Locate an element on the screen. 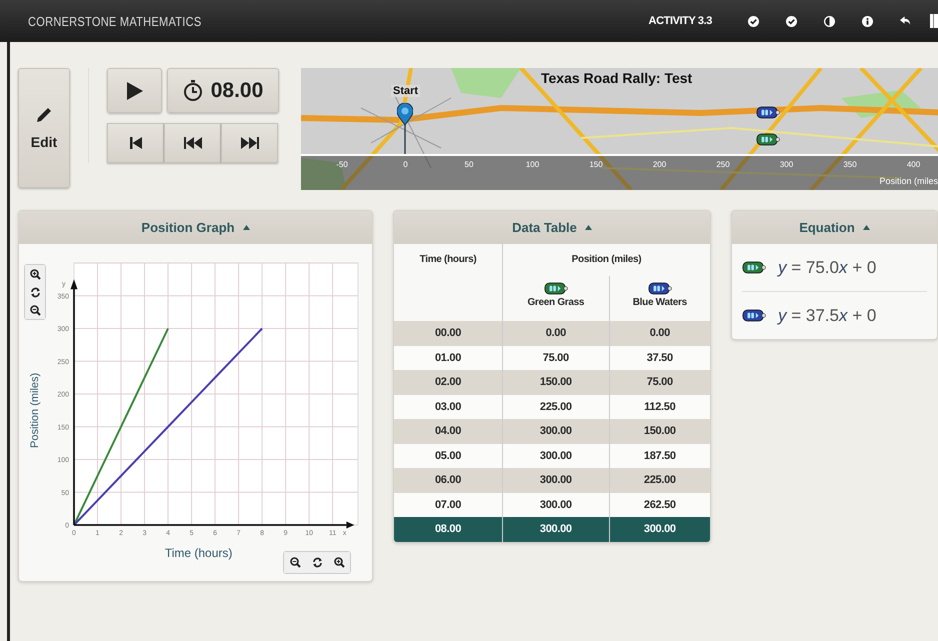 The image size is (938, 641). scale-tick-label: -50 is located at coordinates (342, 164).